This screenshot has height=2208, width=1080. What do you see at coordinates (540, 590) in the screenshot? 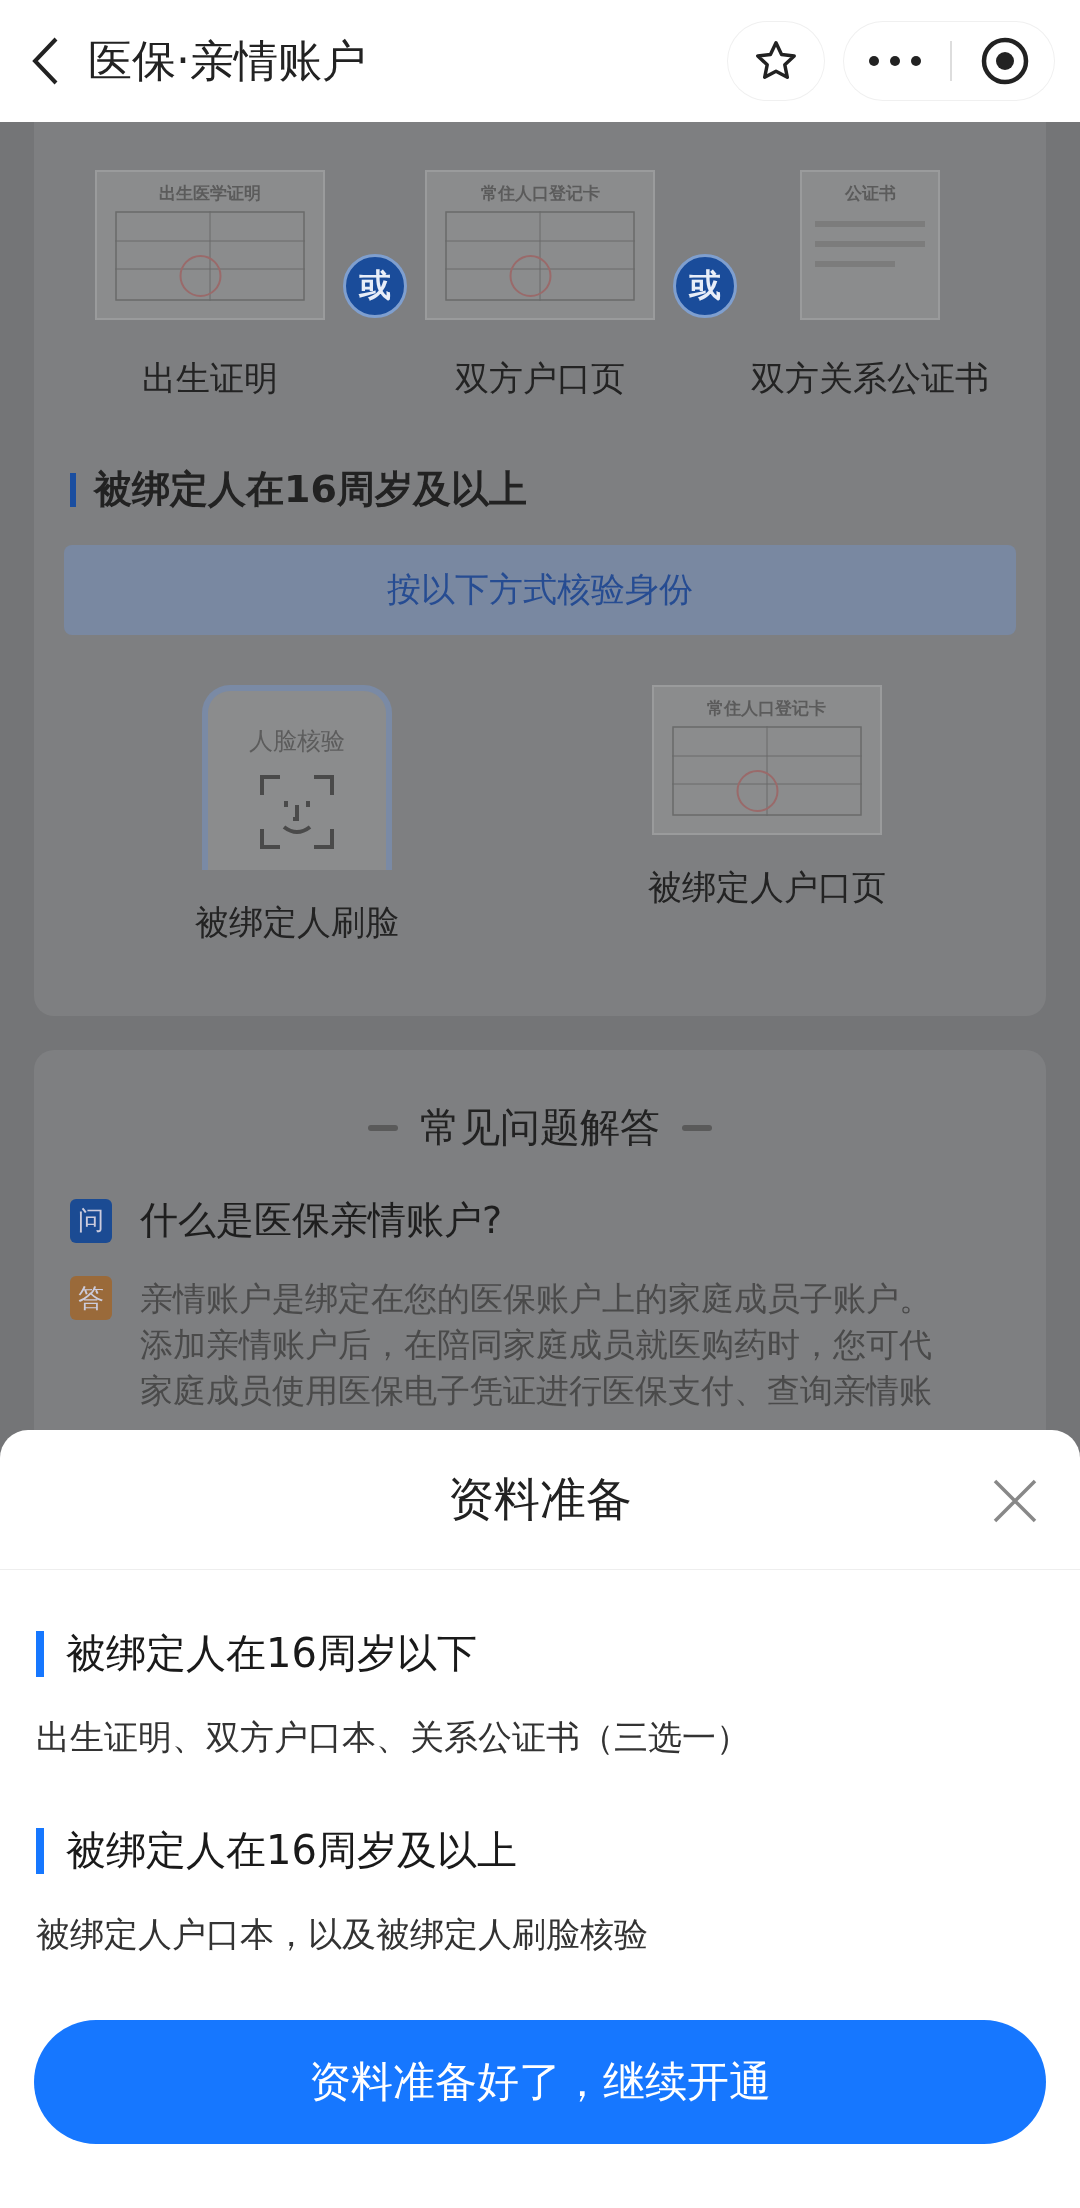
I see `verify-banner: 按以下方式核验身份` at bounding box center [540, 590].